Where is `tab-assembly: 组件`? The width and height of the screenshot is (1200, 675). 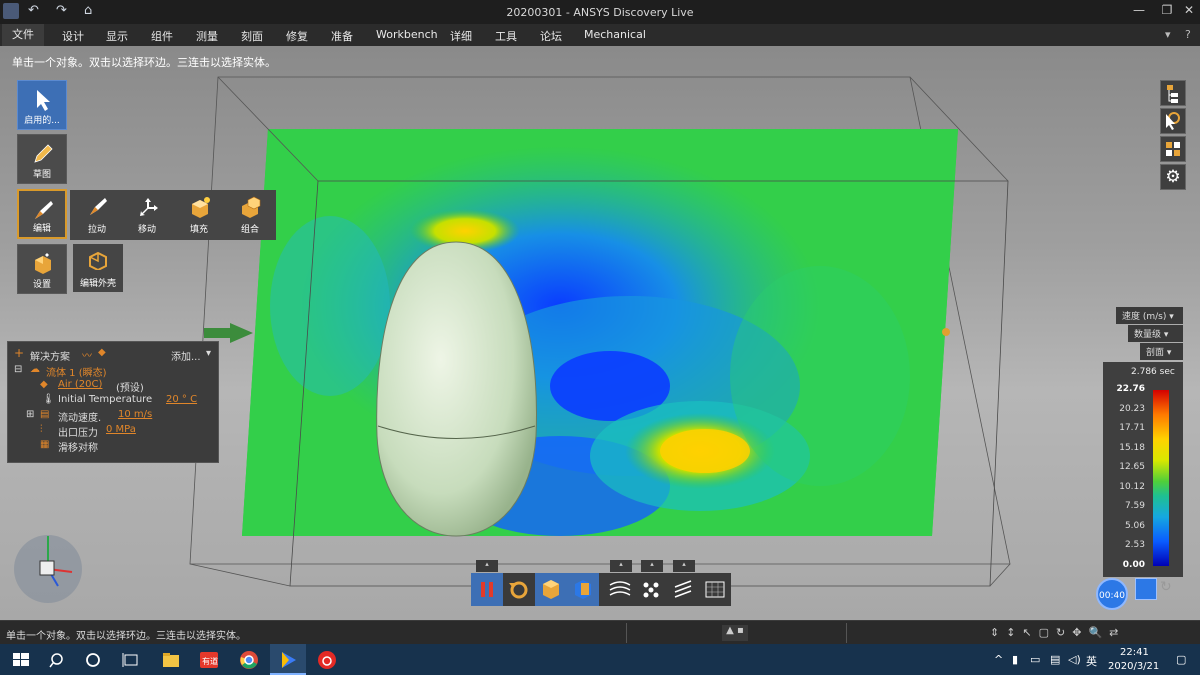 tab-assembly: 组件 is located at coordinates (162, 36).